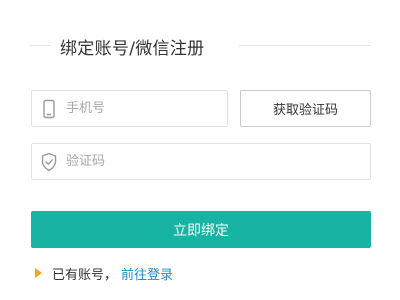  I want to click on phone-input, so click(143, 108).